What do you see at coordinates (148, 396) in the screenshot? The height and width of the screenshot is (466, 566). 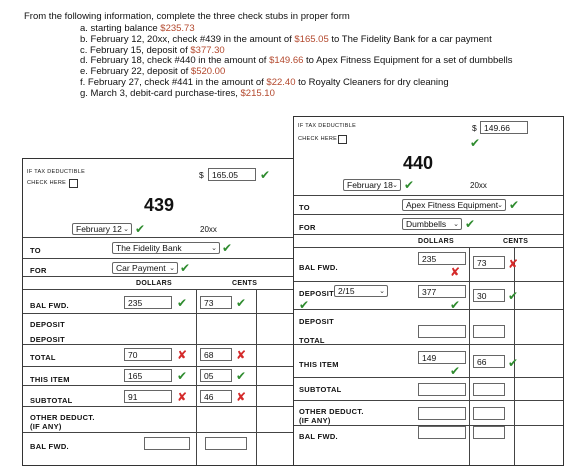 I see `subtotal-dollars-input: 91` at bounding box center [148, 396].